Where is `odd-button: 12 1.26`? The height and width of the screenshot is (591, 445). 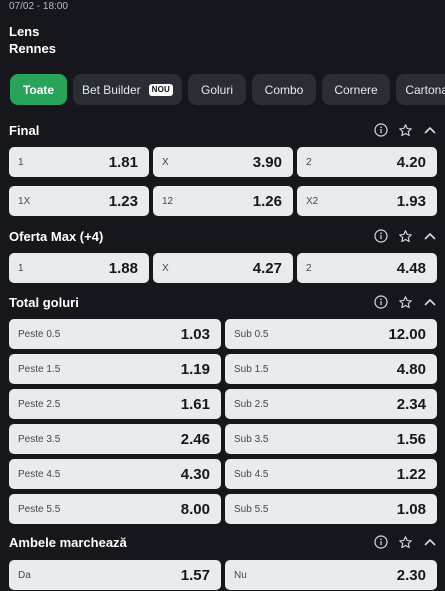 odd-button: 12 1.26 is located at coordinates (223, 201).